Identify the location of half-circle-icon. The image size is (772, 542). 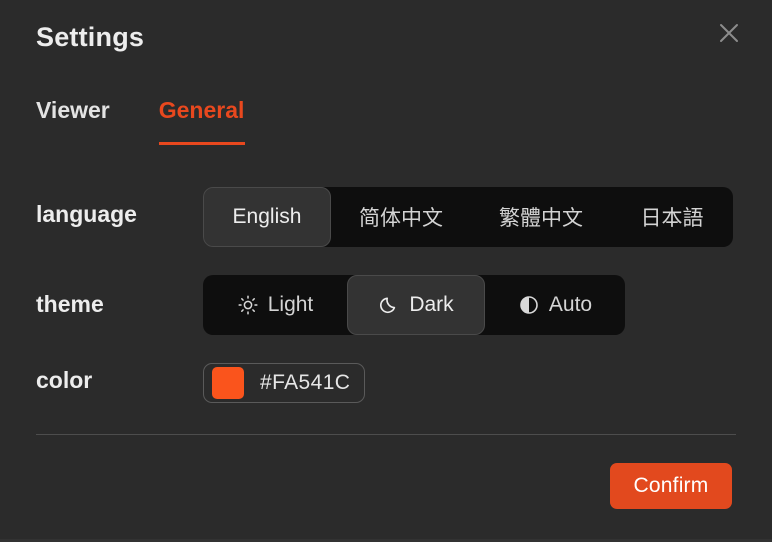
(529, 305).